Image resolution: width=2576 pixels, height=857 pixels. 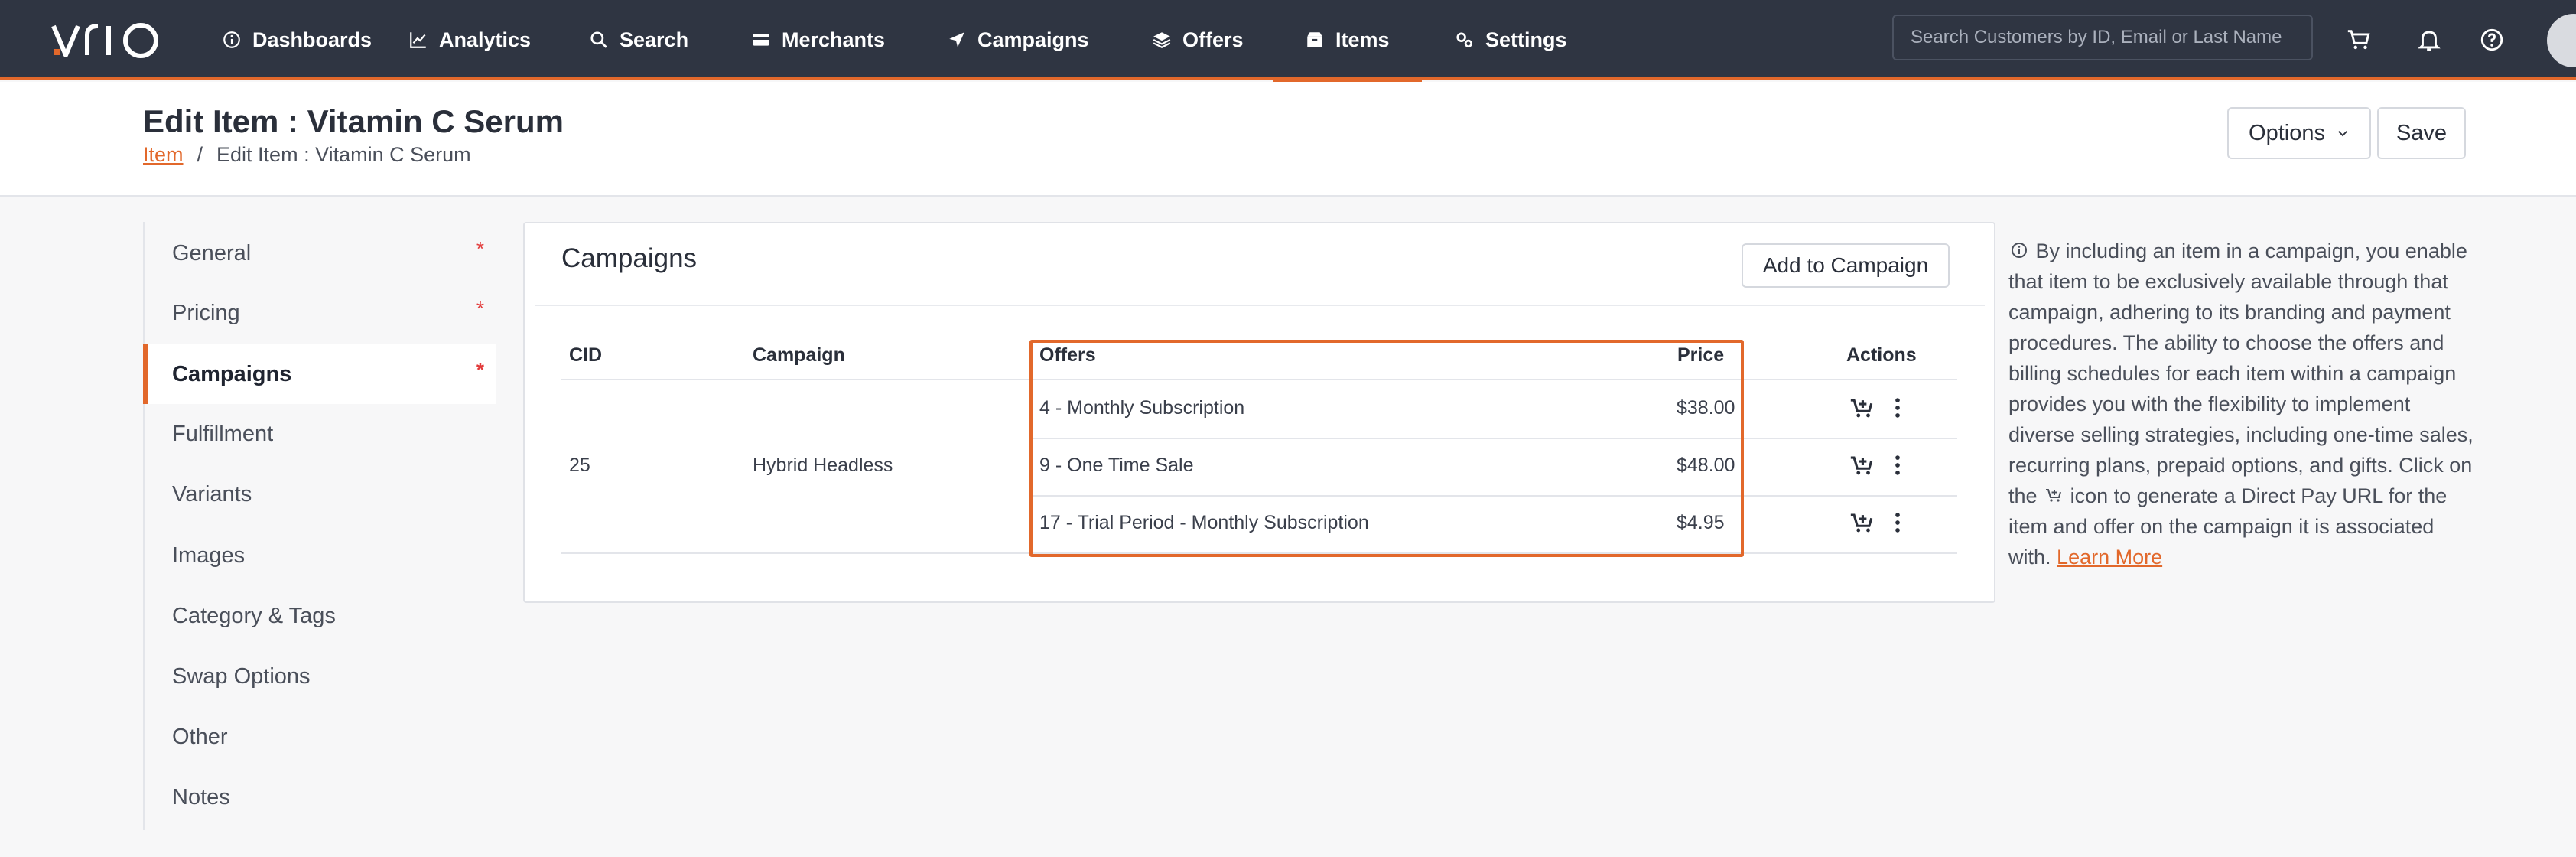 I want to click on bell-icon, so click(x=2429, y=41).